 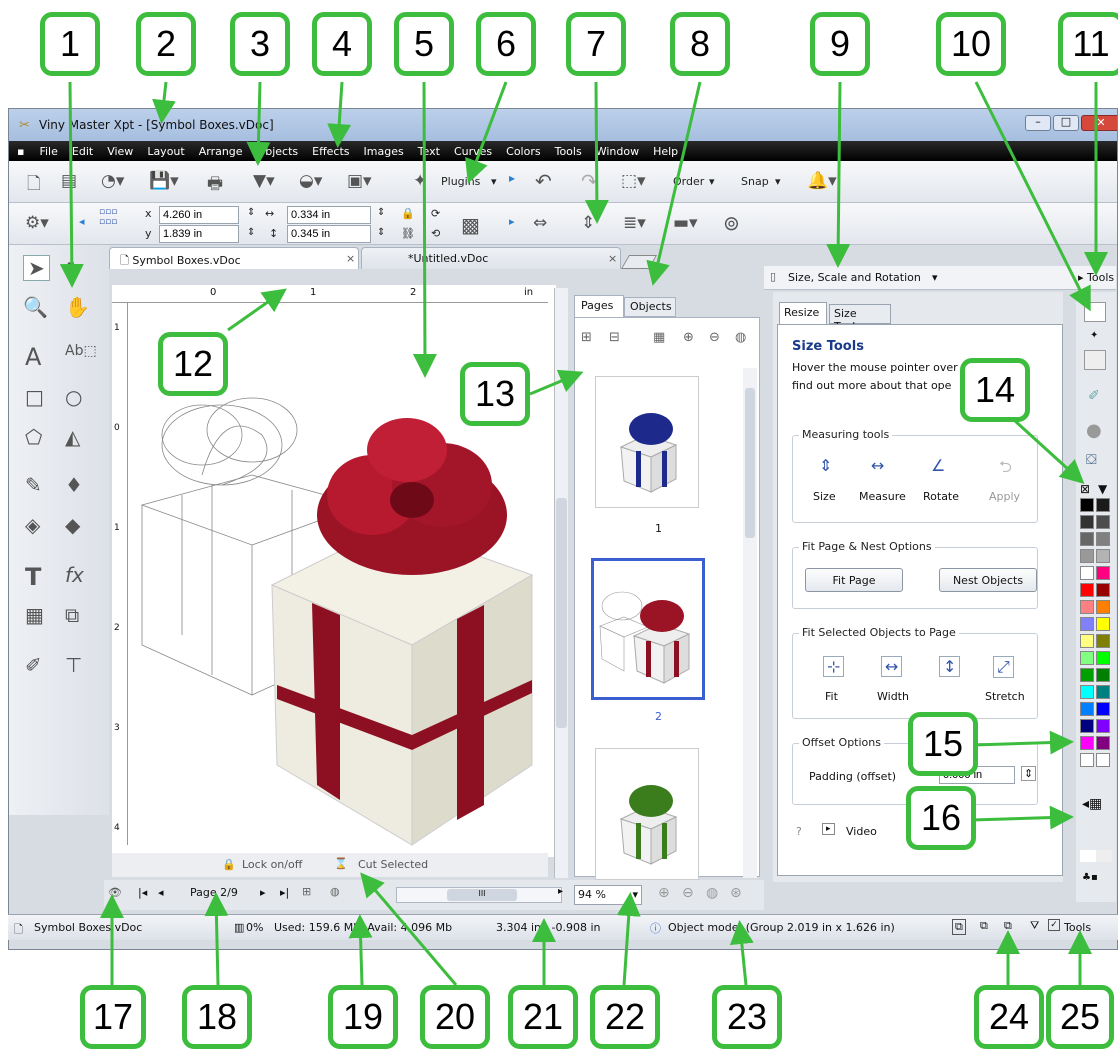 I want to click on align-icon: ≣▾, so click(x=634, y=223).